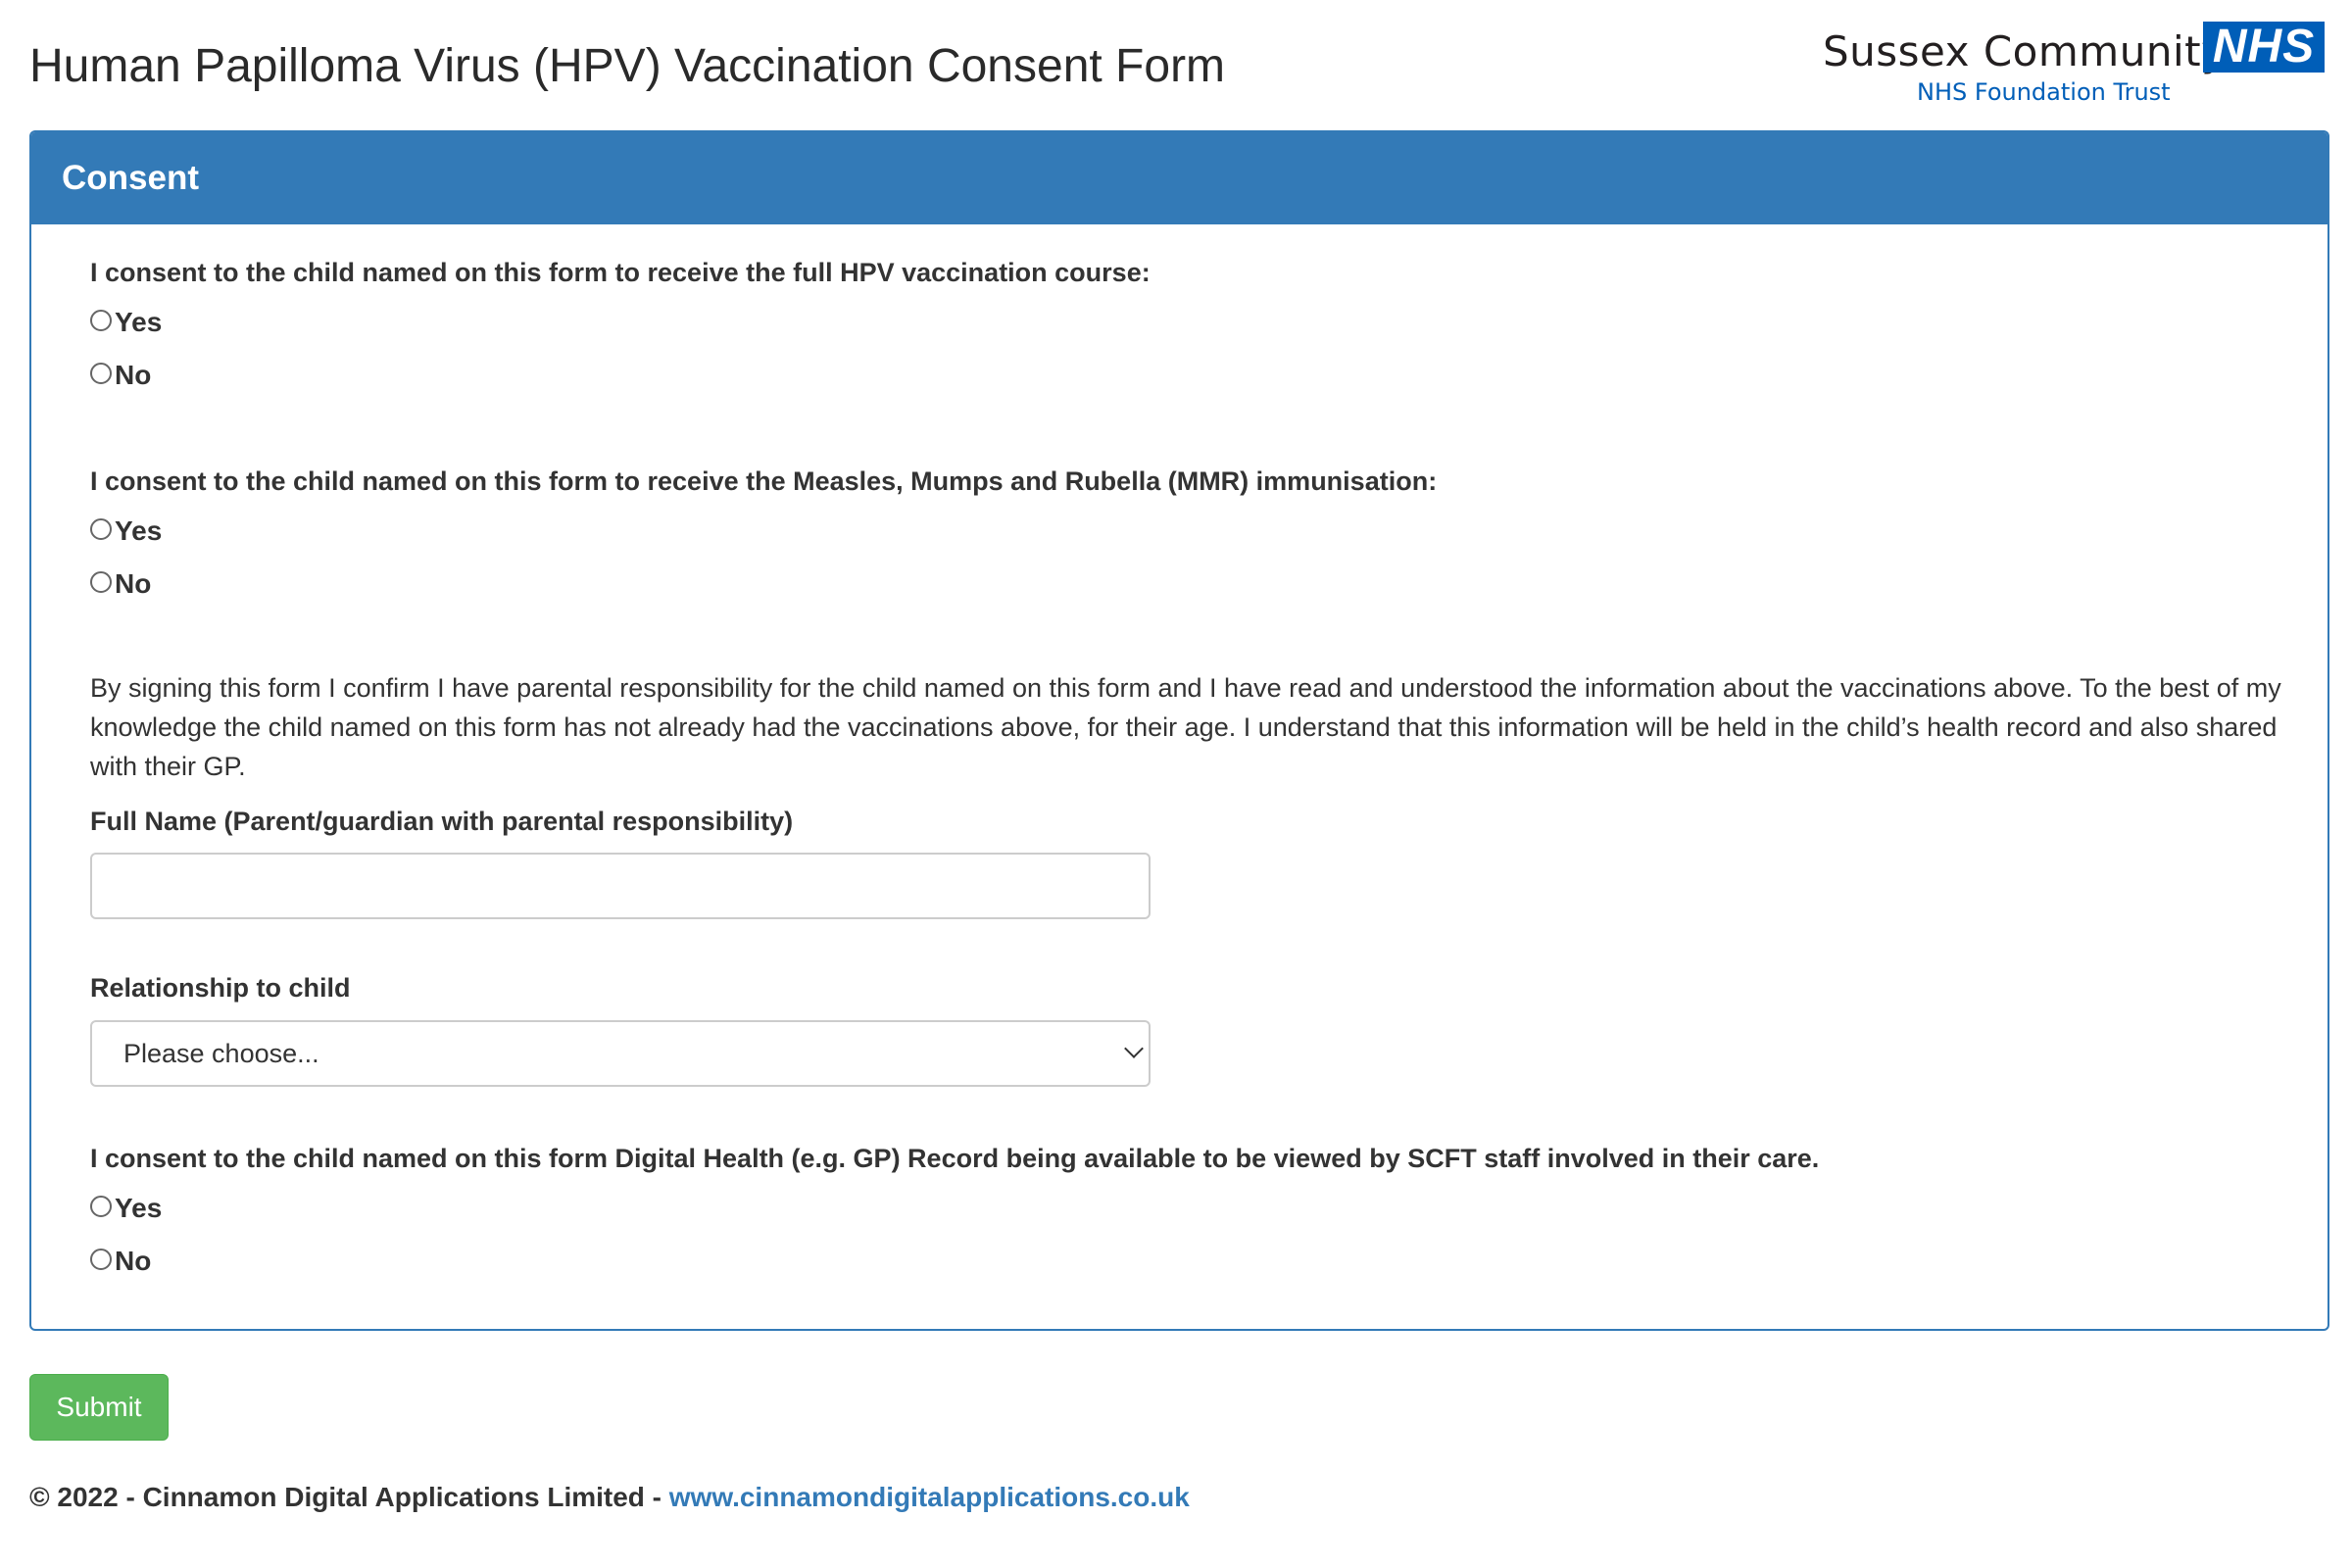  Describe the element at coordinates (620, 886) in the screenshot. I see `full-name-input` at that location.